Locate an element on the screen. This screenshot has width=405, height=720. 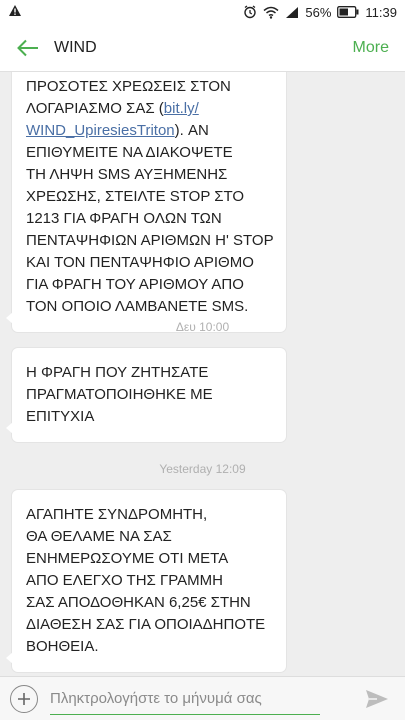
message-line: Η ΦΡΑΓΗ ΠΟΥ ΖΗΤΗΣΑΤΕ is located at coordinates (117, 372).